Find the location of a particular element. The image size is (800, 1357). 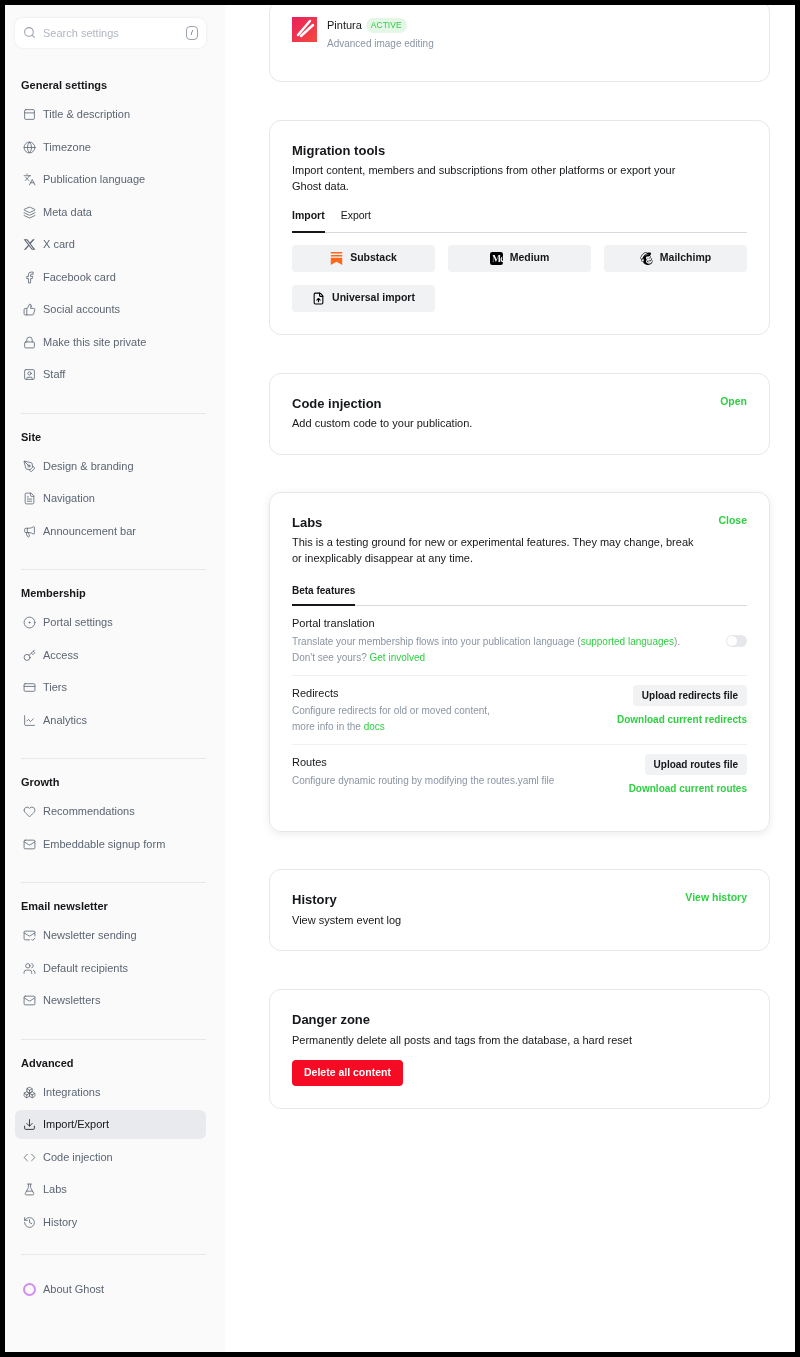

section-heading: General settings is located at coordinates (65, 85).